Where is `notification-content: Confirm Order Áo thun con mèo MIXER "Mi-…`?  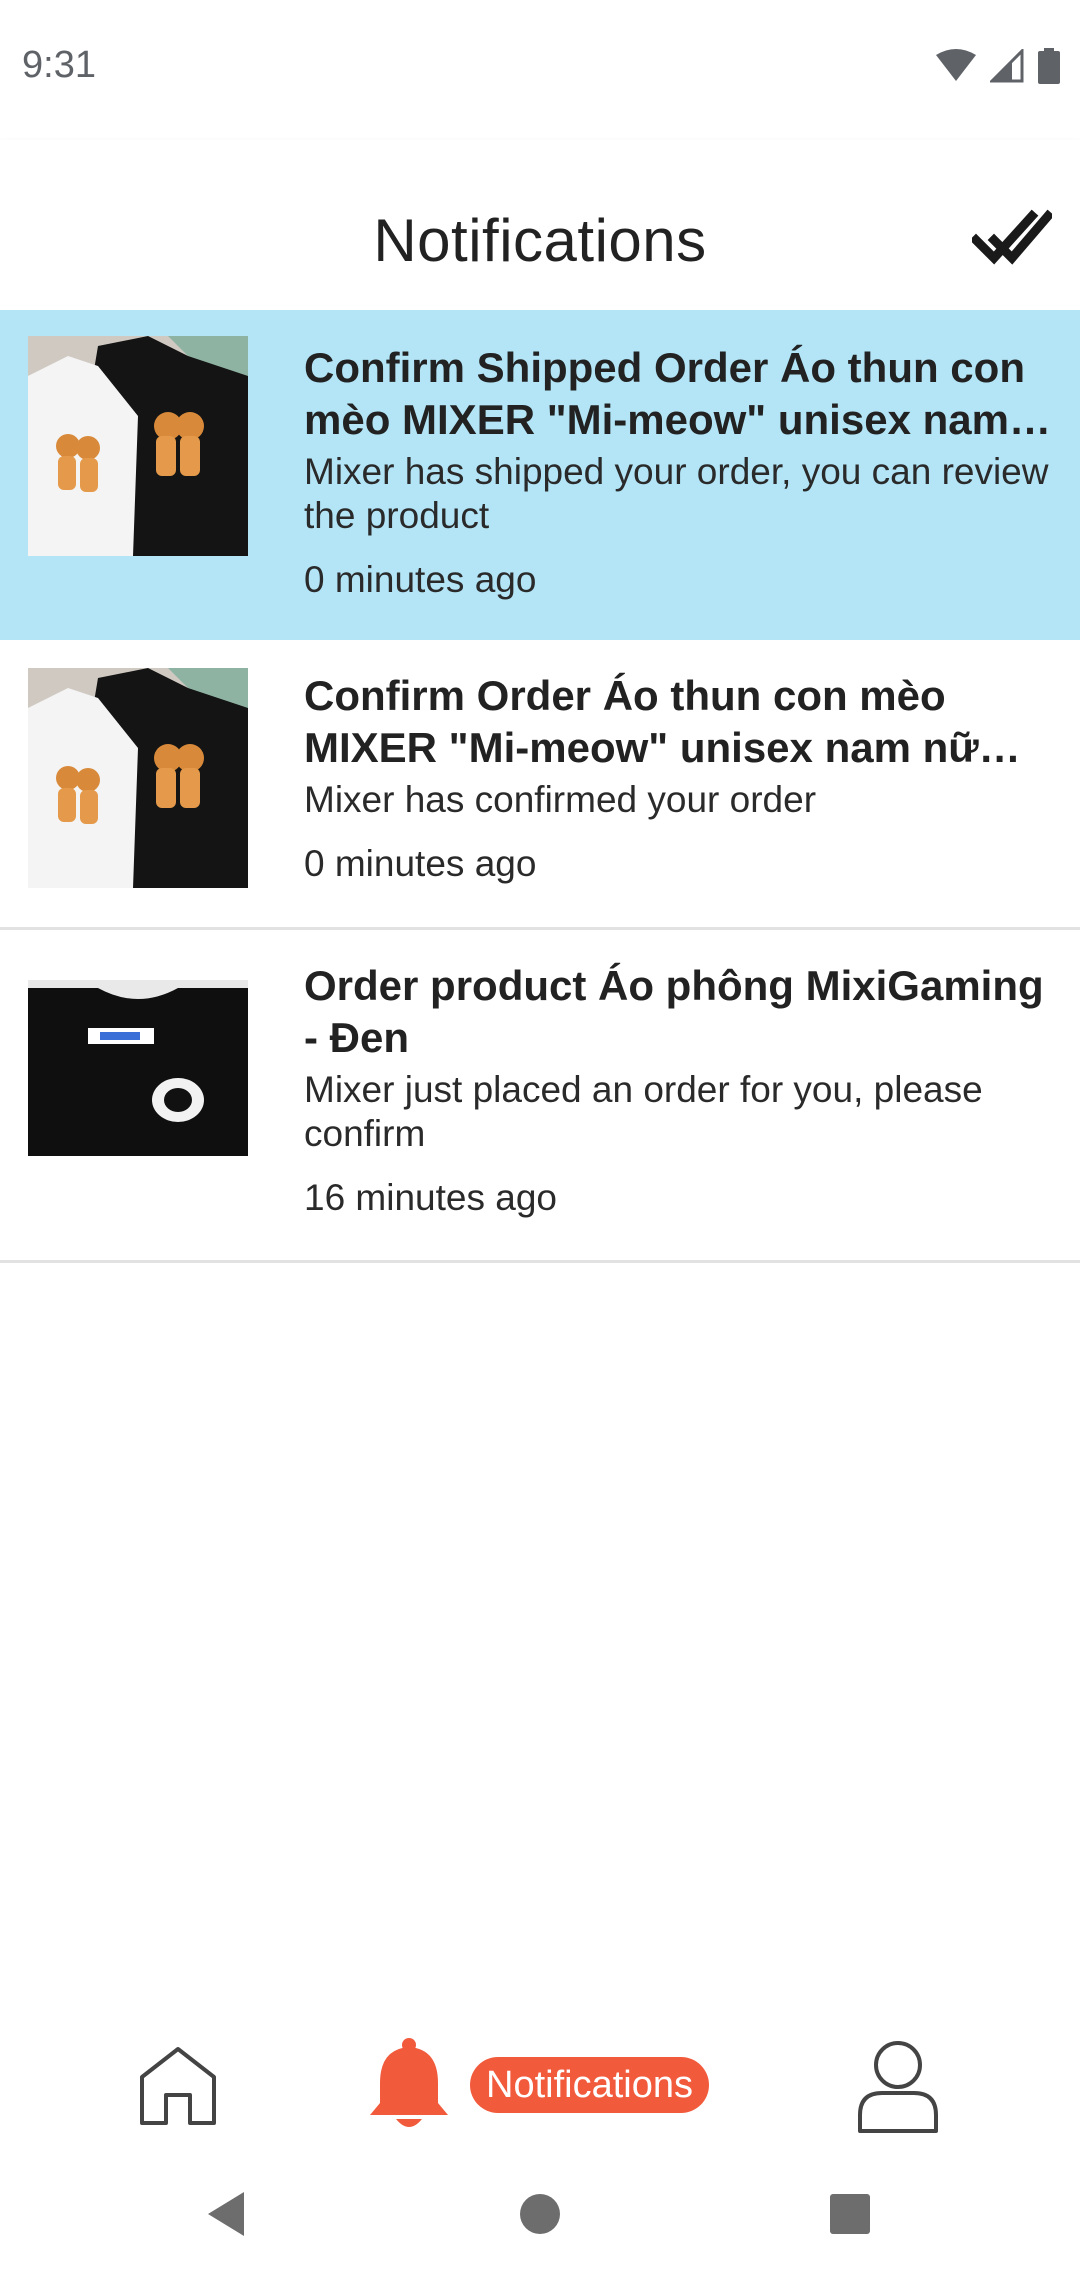
notification-content: Confirm Order Áo thun con mèo MIXER "Mi-… is located at coordinates (678, 778).